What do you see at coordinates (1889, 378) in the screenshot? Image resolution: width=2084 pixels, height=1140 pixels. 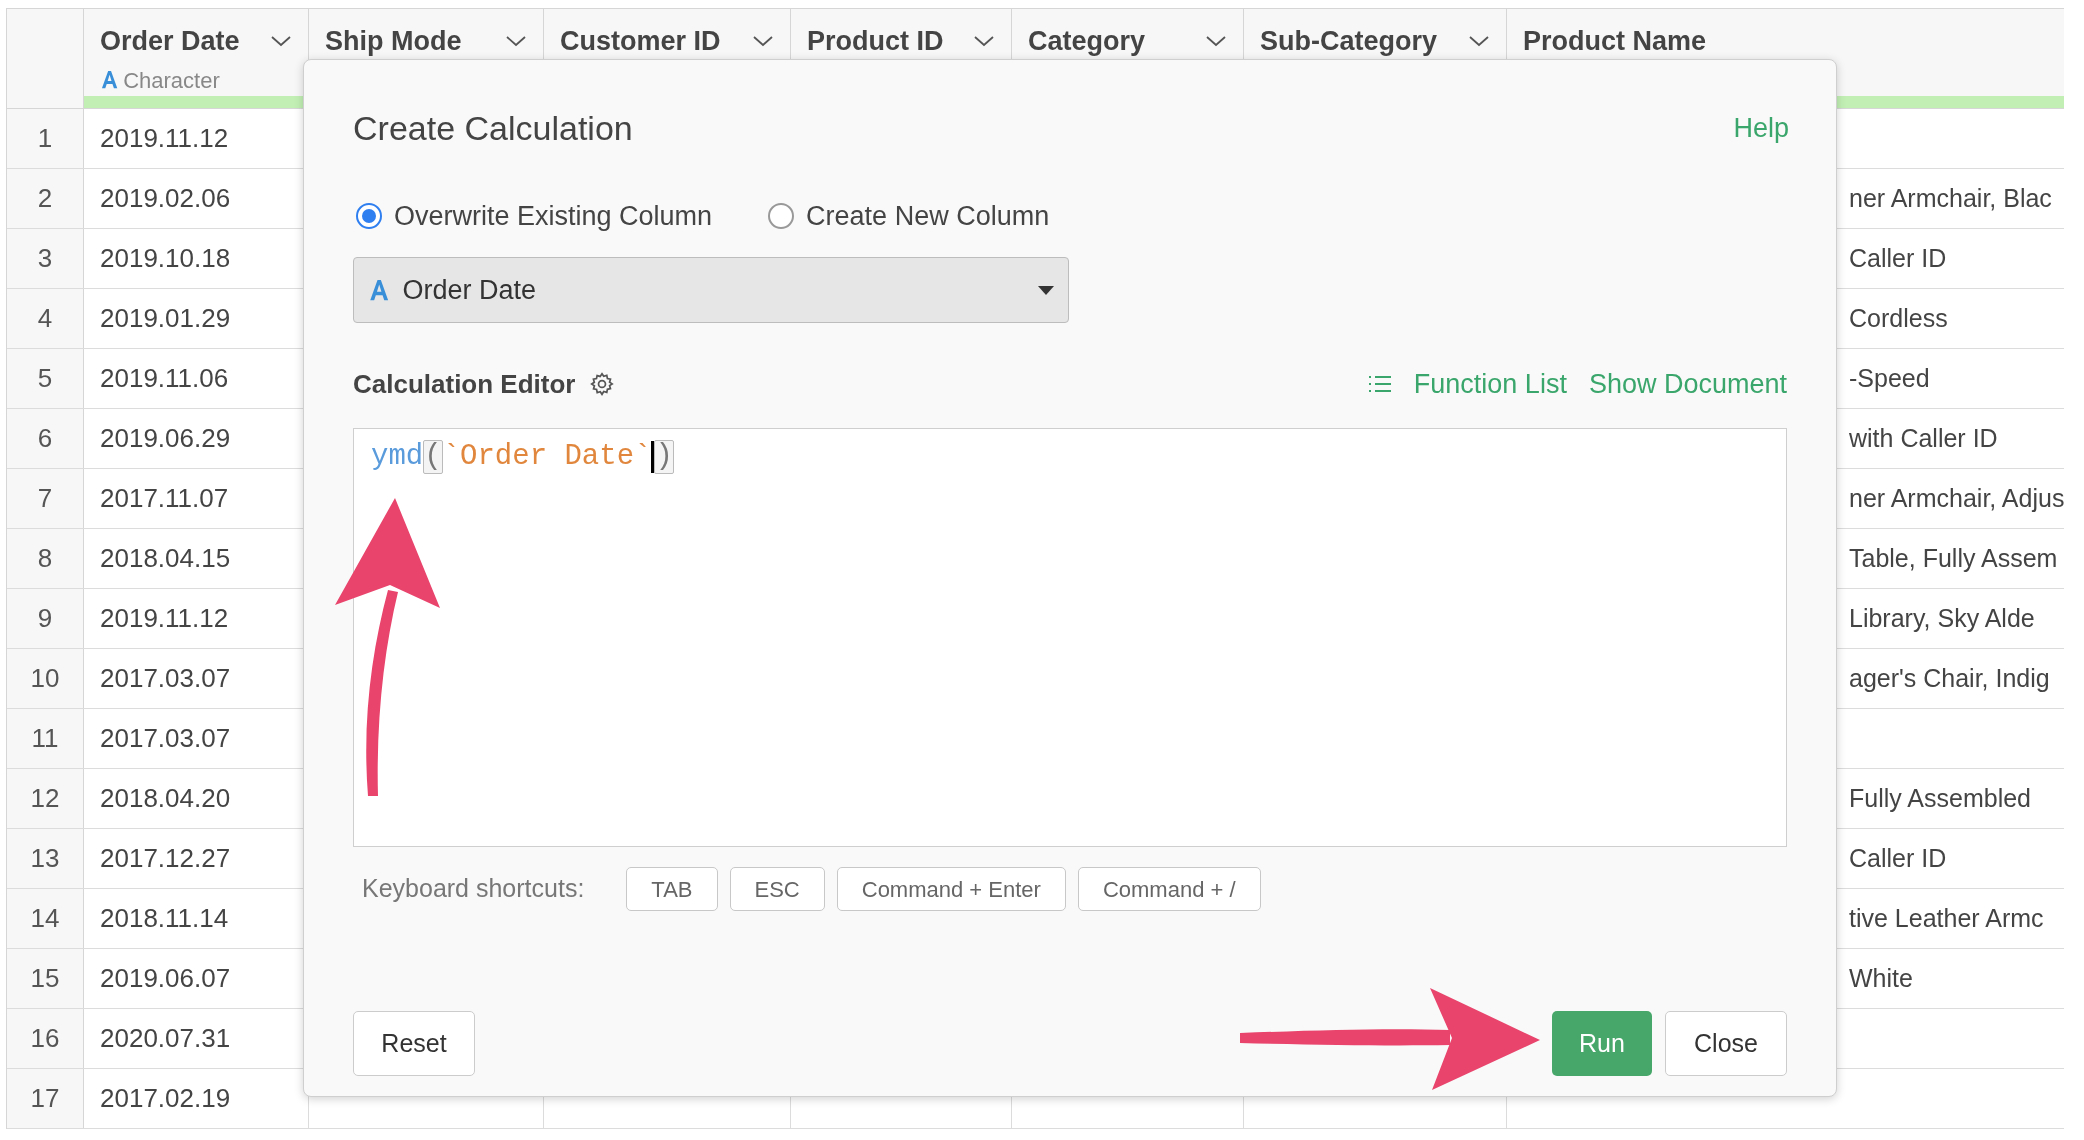 I see `table-cell-text: -Speed` at bounding box center [1889, 378].